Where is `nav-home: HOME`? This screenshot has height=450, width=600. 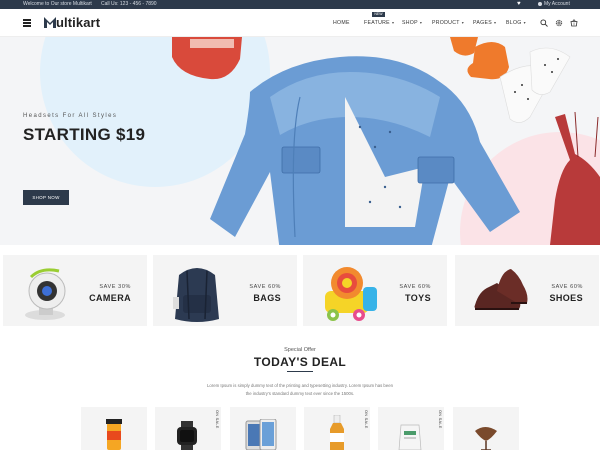
nav-home: HOME is located at coordinates (341, 23).